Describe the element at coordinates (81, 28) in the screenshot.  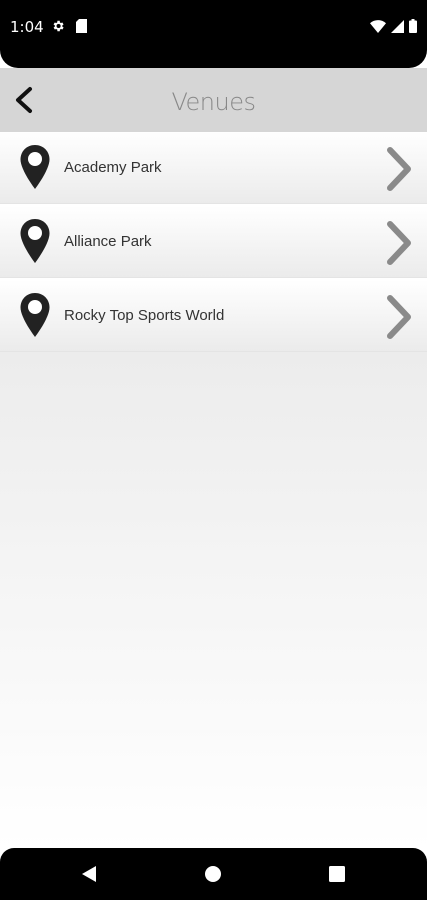
I see `sd-card-icon` at that location.